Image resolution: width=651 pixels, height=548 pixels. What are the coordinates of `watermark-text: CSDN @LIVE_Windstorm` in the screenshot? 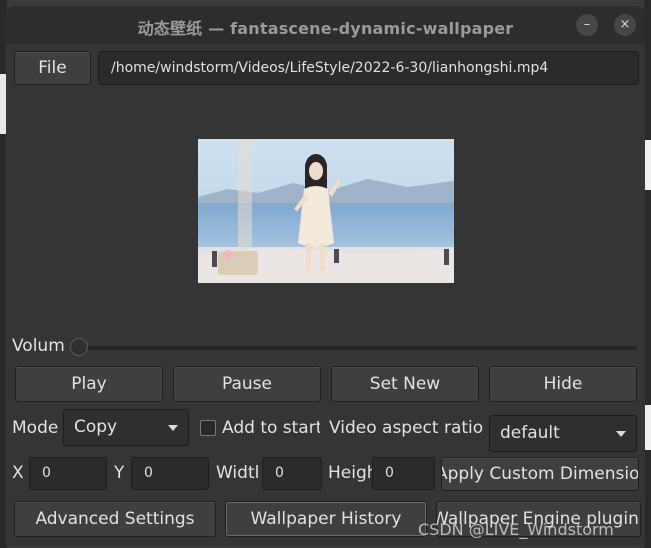 It's located at (516, 529).